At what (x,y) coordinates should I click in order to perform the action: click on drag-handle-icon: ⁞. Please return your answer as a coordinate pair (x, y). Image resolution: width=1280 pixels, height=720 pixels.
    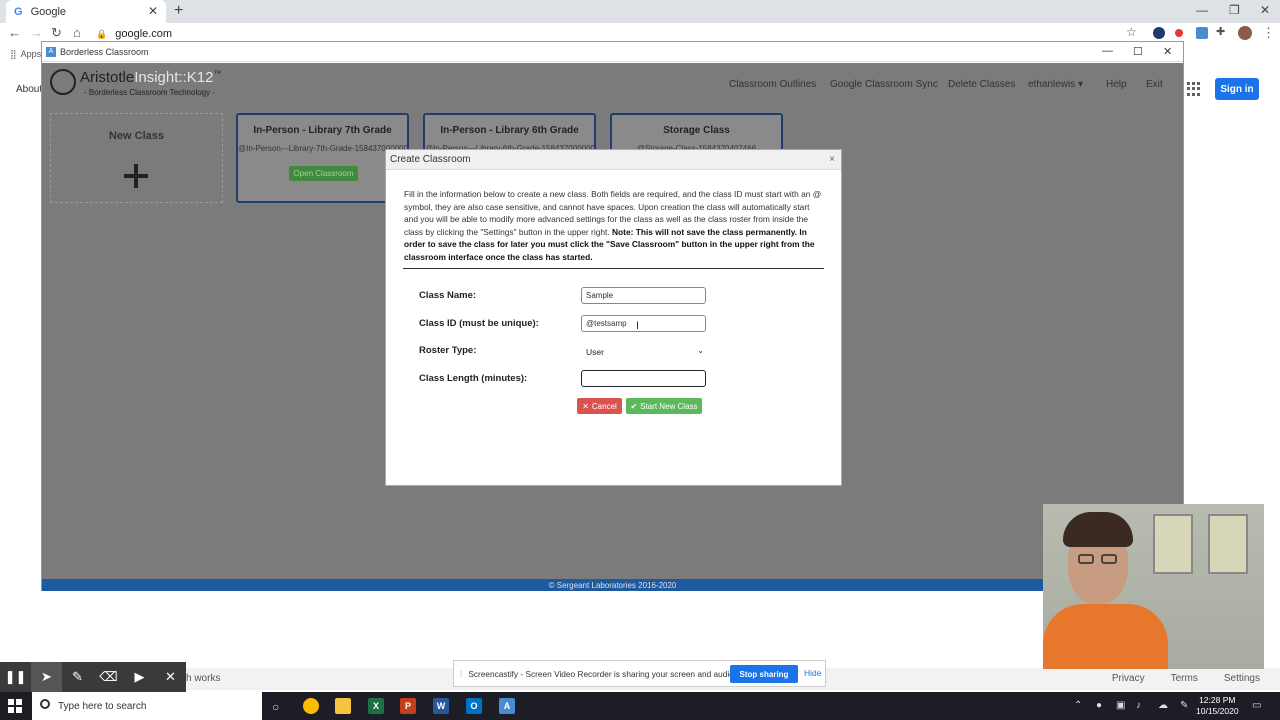
    Looking at the image, I should click on (461, 674).